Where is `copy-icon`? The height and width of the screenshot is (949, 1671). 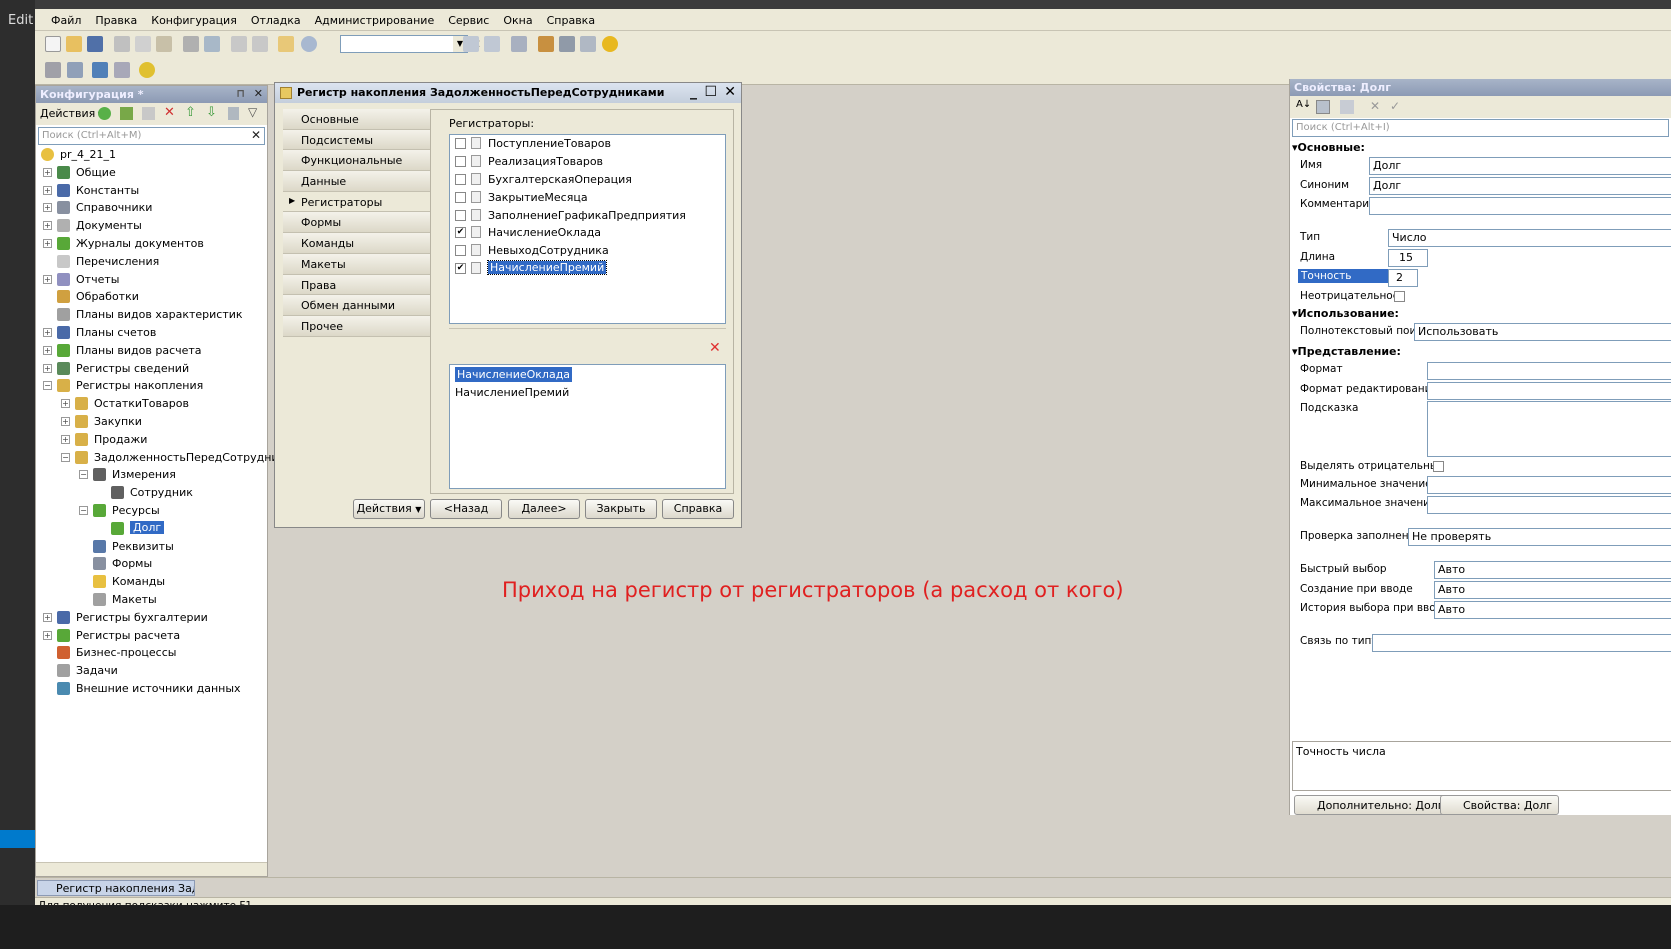
copy-icon is located at coordinates (143, 44).